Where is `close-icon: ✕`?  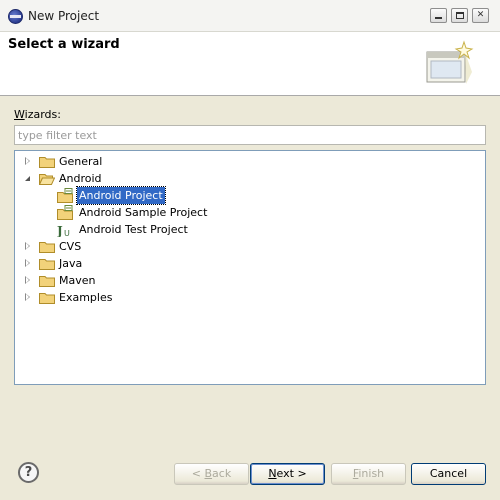
close-icon: ✕ is located at coordinates (480, 15).